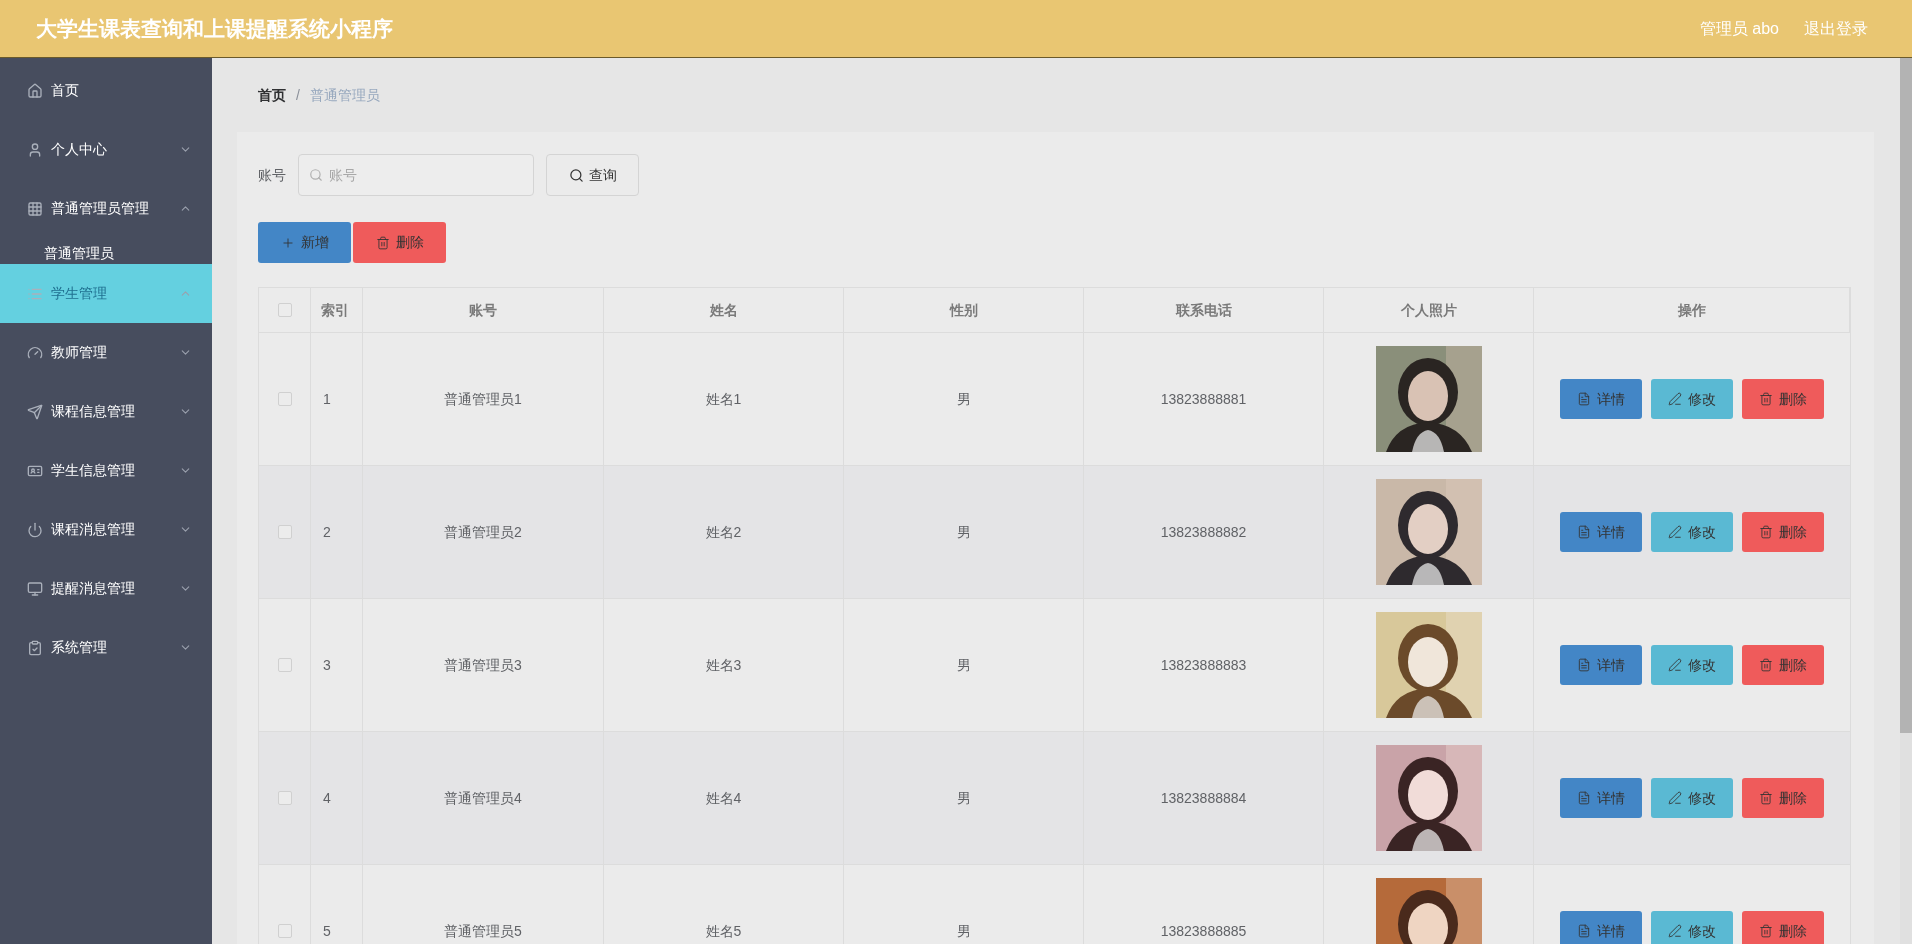 This screenshot has height=944, width=1912. Describe the element at coordinates (35, 647) in the screenshot. I see `clipboard-icon` at that location.